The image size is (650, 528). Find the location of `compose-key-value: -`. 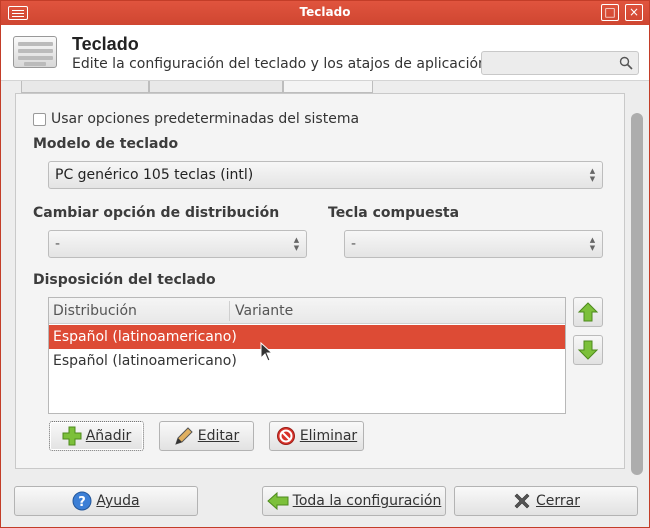

compose-key-value: - is located at coordinates (354, 244).